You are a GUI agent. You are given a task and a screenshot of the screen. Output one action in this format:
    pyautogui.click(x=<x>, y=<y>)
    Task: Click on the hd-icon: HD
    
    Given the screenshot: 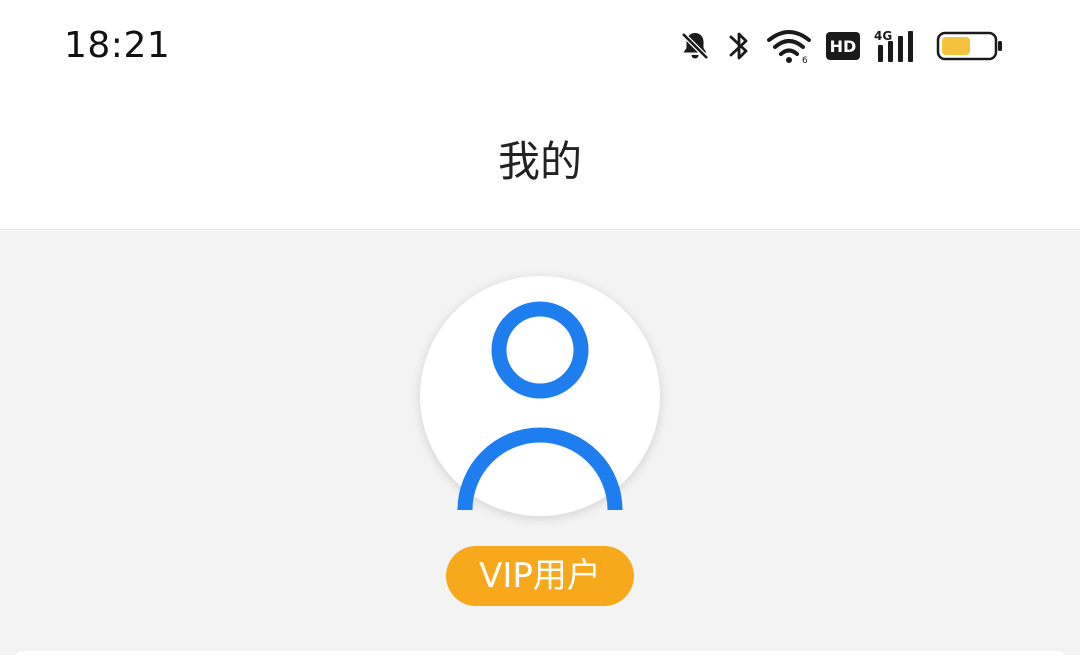 What is the action you would take?
    pyautogui.click(x=843, y=46)
    